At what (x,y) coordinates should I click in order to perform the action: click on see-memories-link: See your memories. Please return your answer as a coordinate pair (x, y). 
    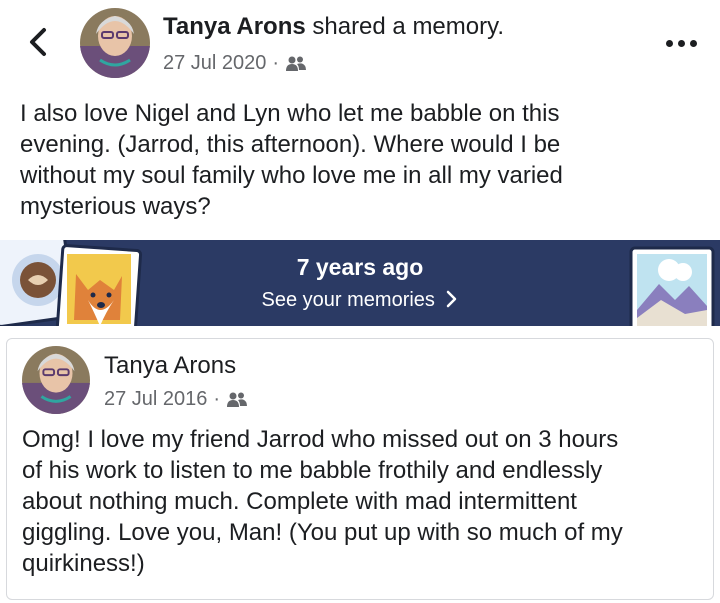
    Looking at the image, I should click on (360, 300).